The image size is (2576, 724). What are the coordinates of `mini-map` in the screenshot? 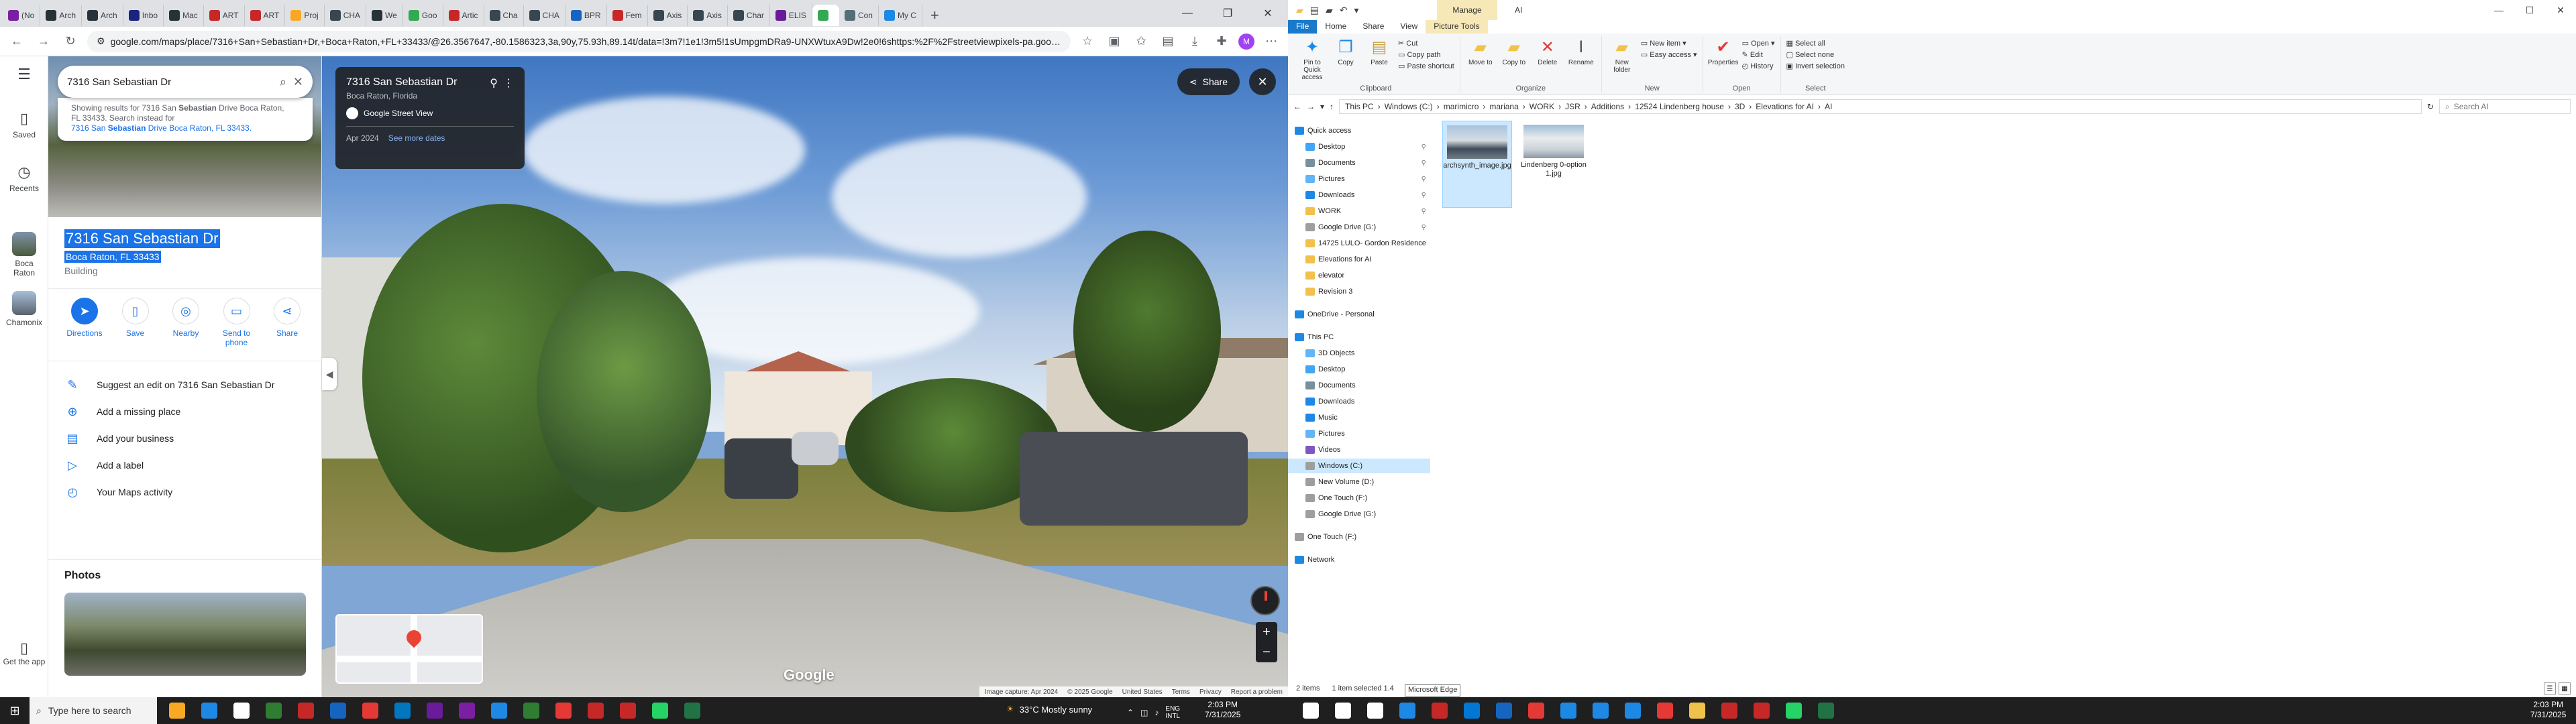 It's located at (409, 649).